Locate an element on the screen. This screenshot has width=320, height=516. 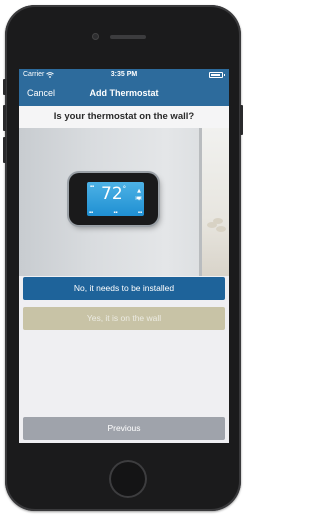
question-heading: Is your thermostat on the wall? is located at coordinates (124, 117).